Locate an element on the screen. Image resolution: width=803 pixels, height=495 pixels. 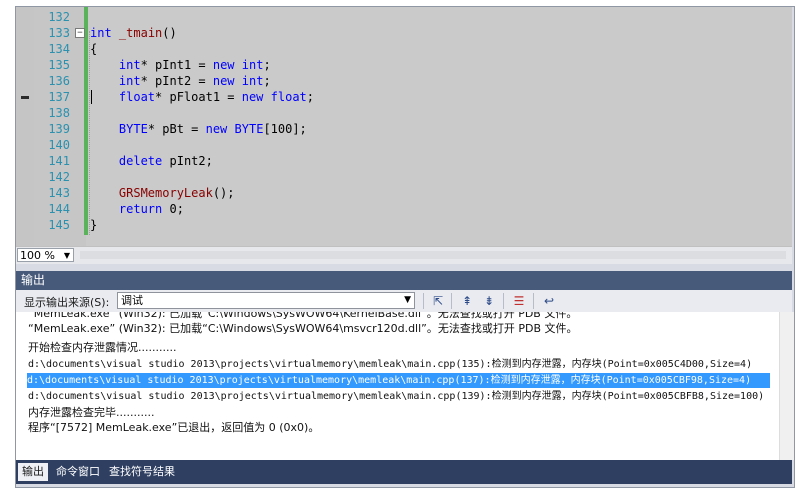
code-line: 140 is located at coordinates (404, 145).